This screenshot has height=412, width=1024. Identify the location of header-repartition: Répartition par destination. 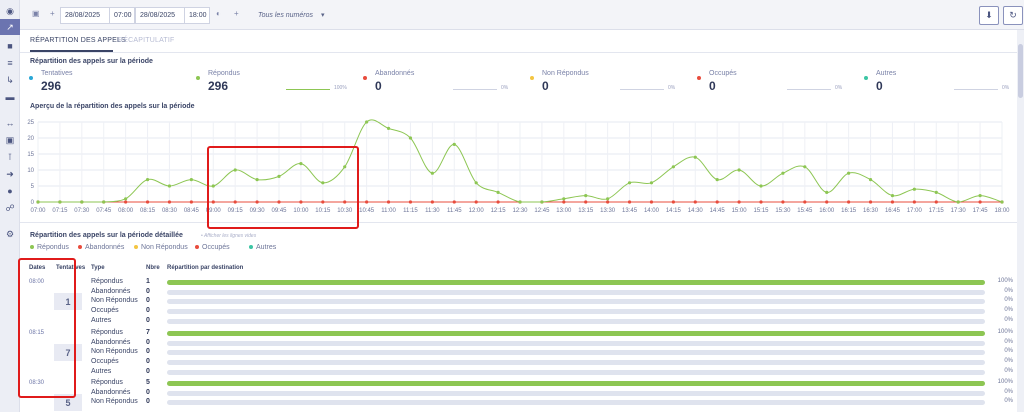
(205, 268).